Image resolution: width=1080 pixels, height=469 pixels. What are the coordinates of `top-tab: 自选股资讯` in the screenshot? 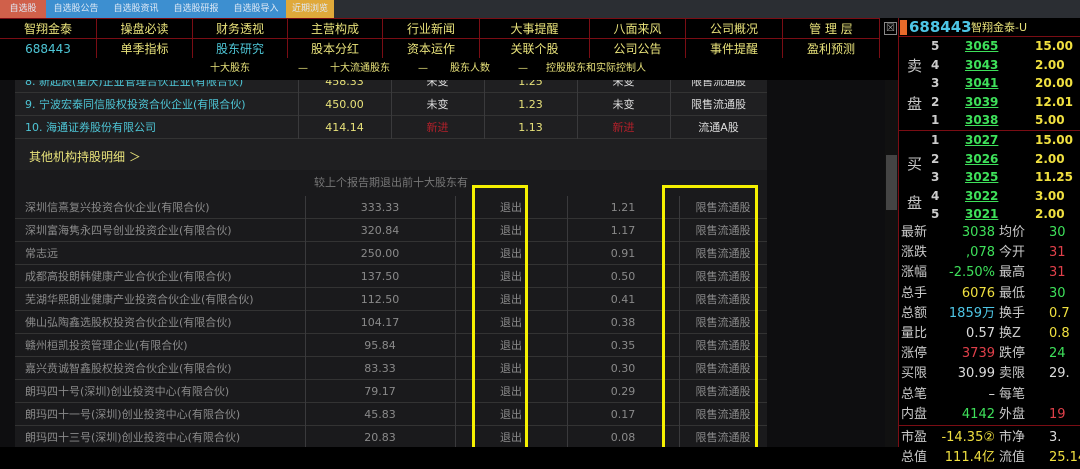 It's located at (136, 9).